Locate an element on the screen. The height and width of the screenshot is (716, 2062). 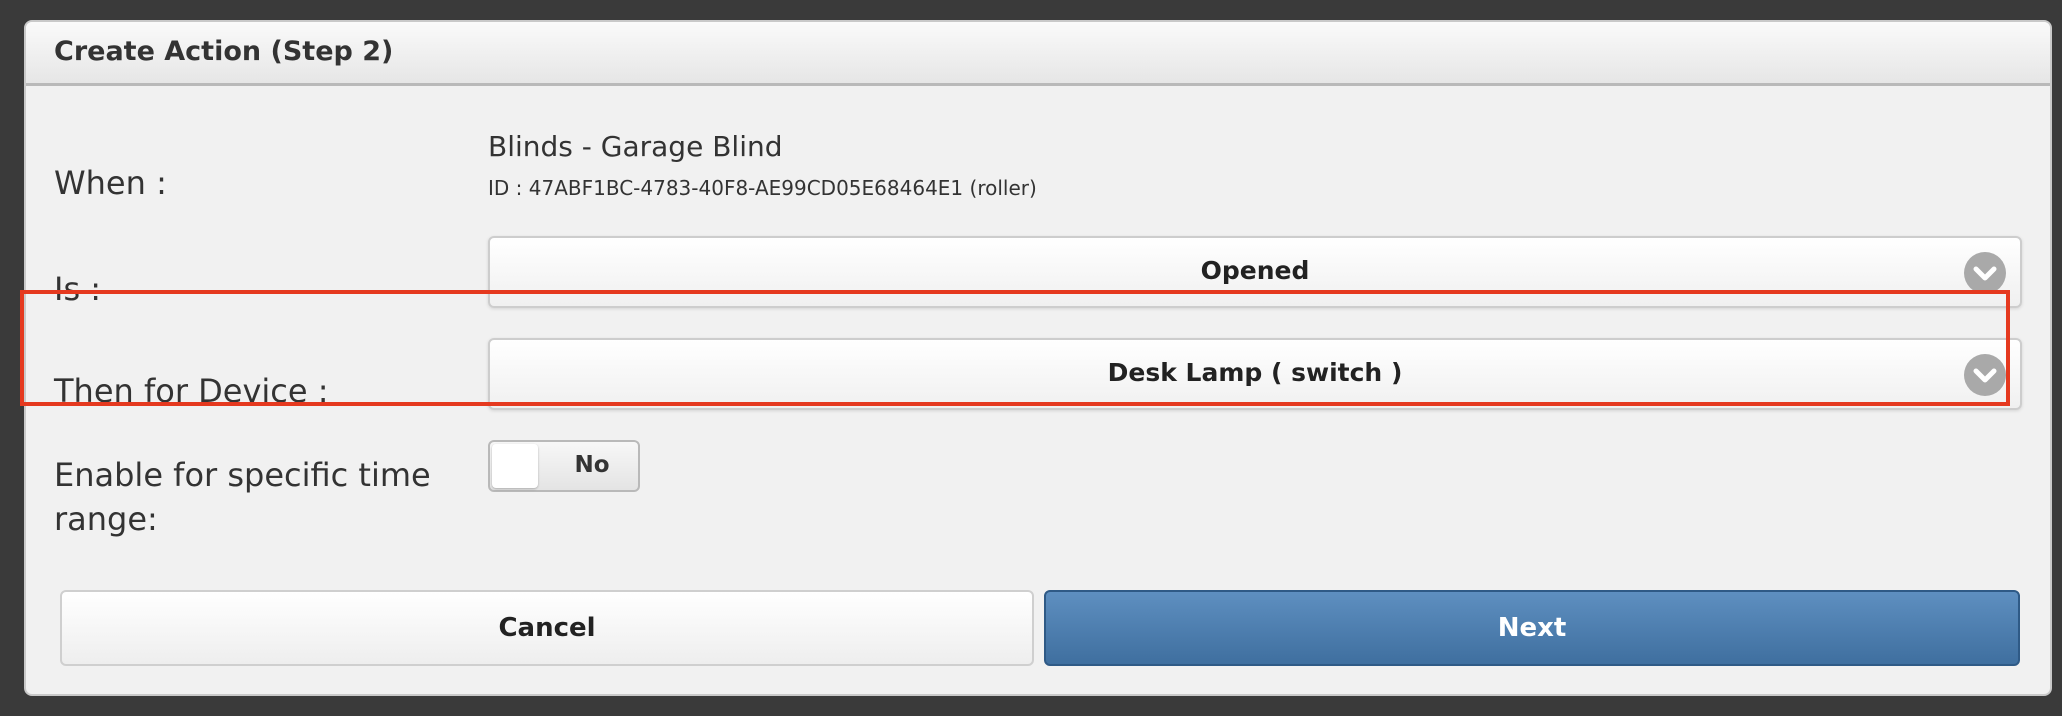
is-select-value: Opened is located at coordinates (1255, 270).